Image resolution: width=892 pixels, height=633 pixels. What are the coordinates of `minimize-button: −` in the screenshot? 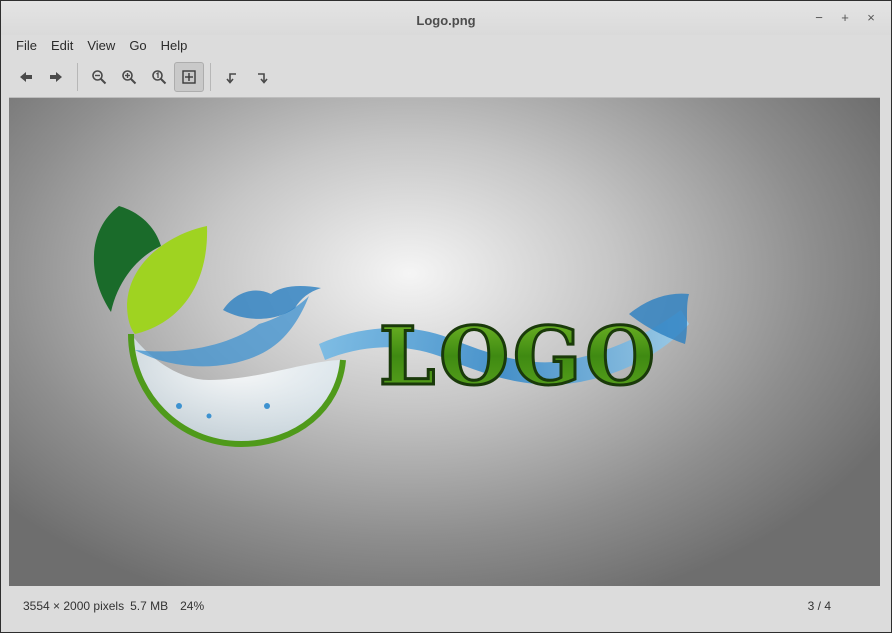 It's located at (819, 18).